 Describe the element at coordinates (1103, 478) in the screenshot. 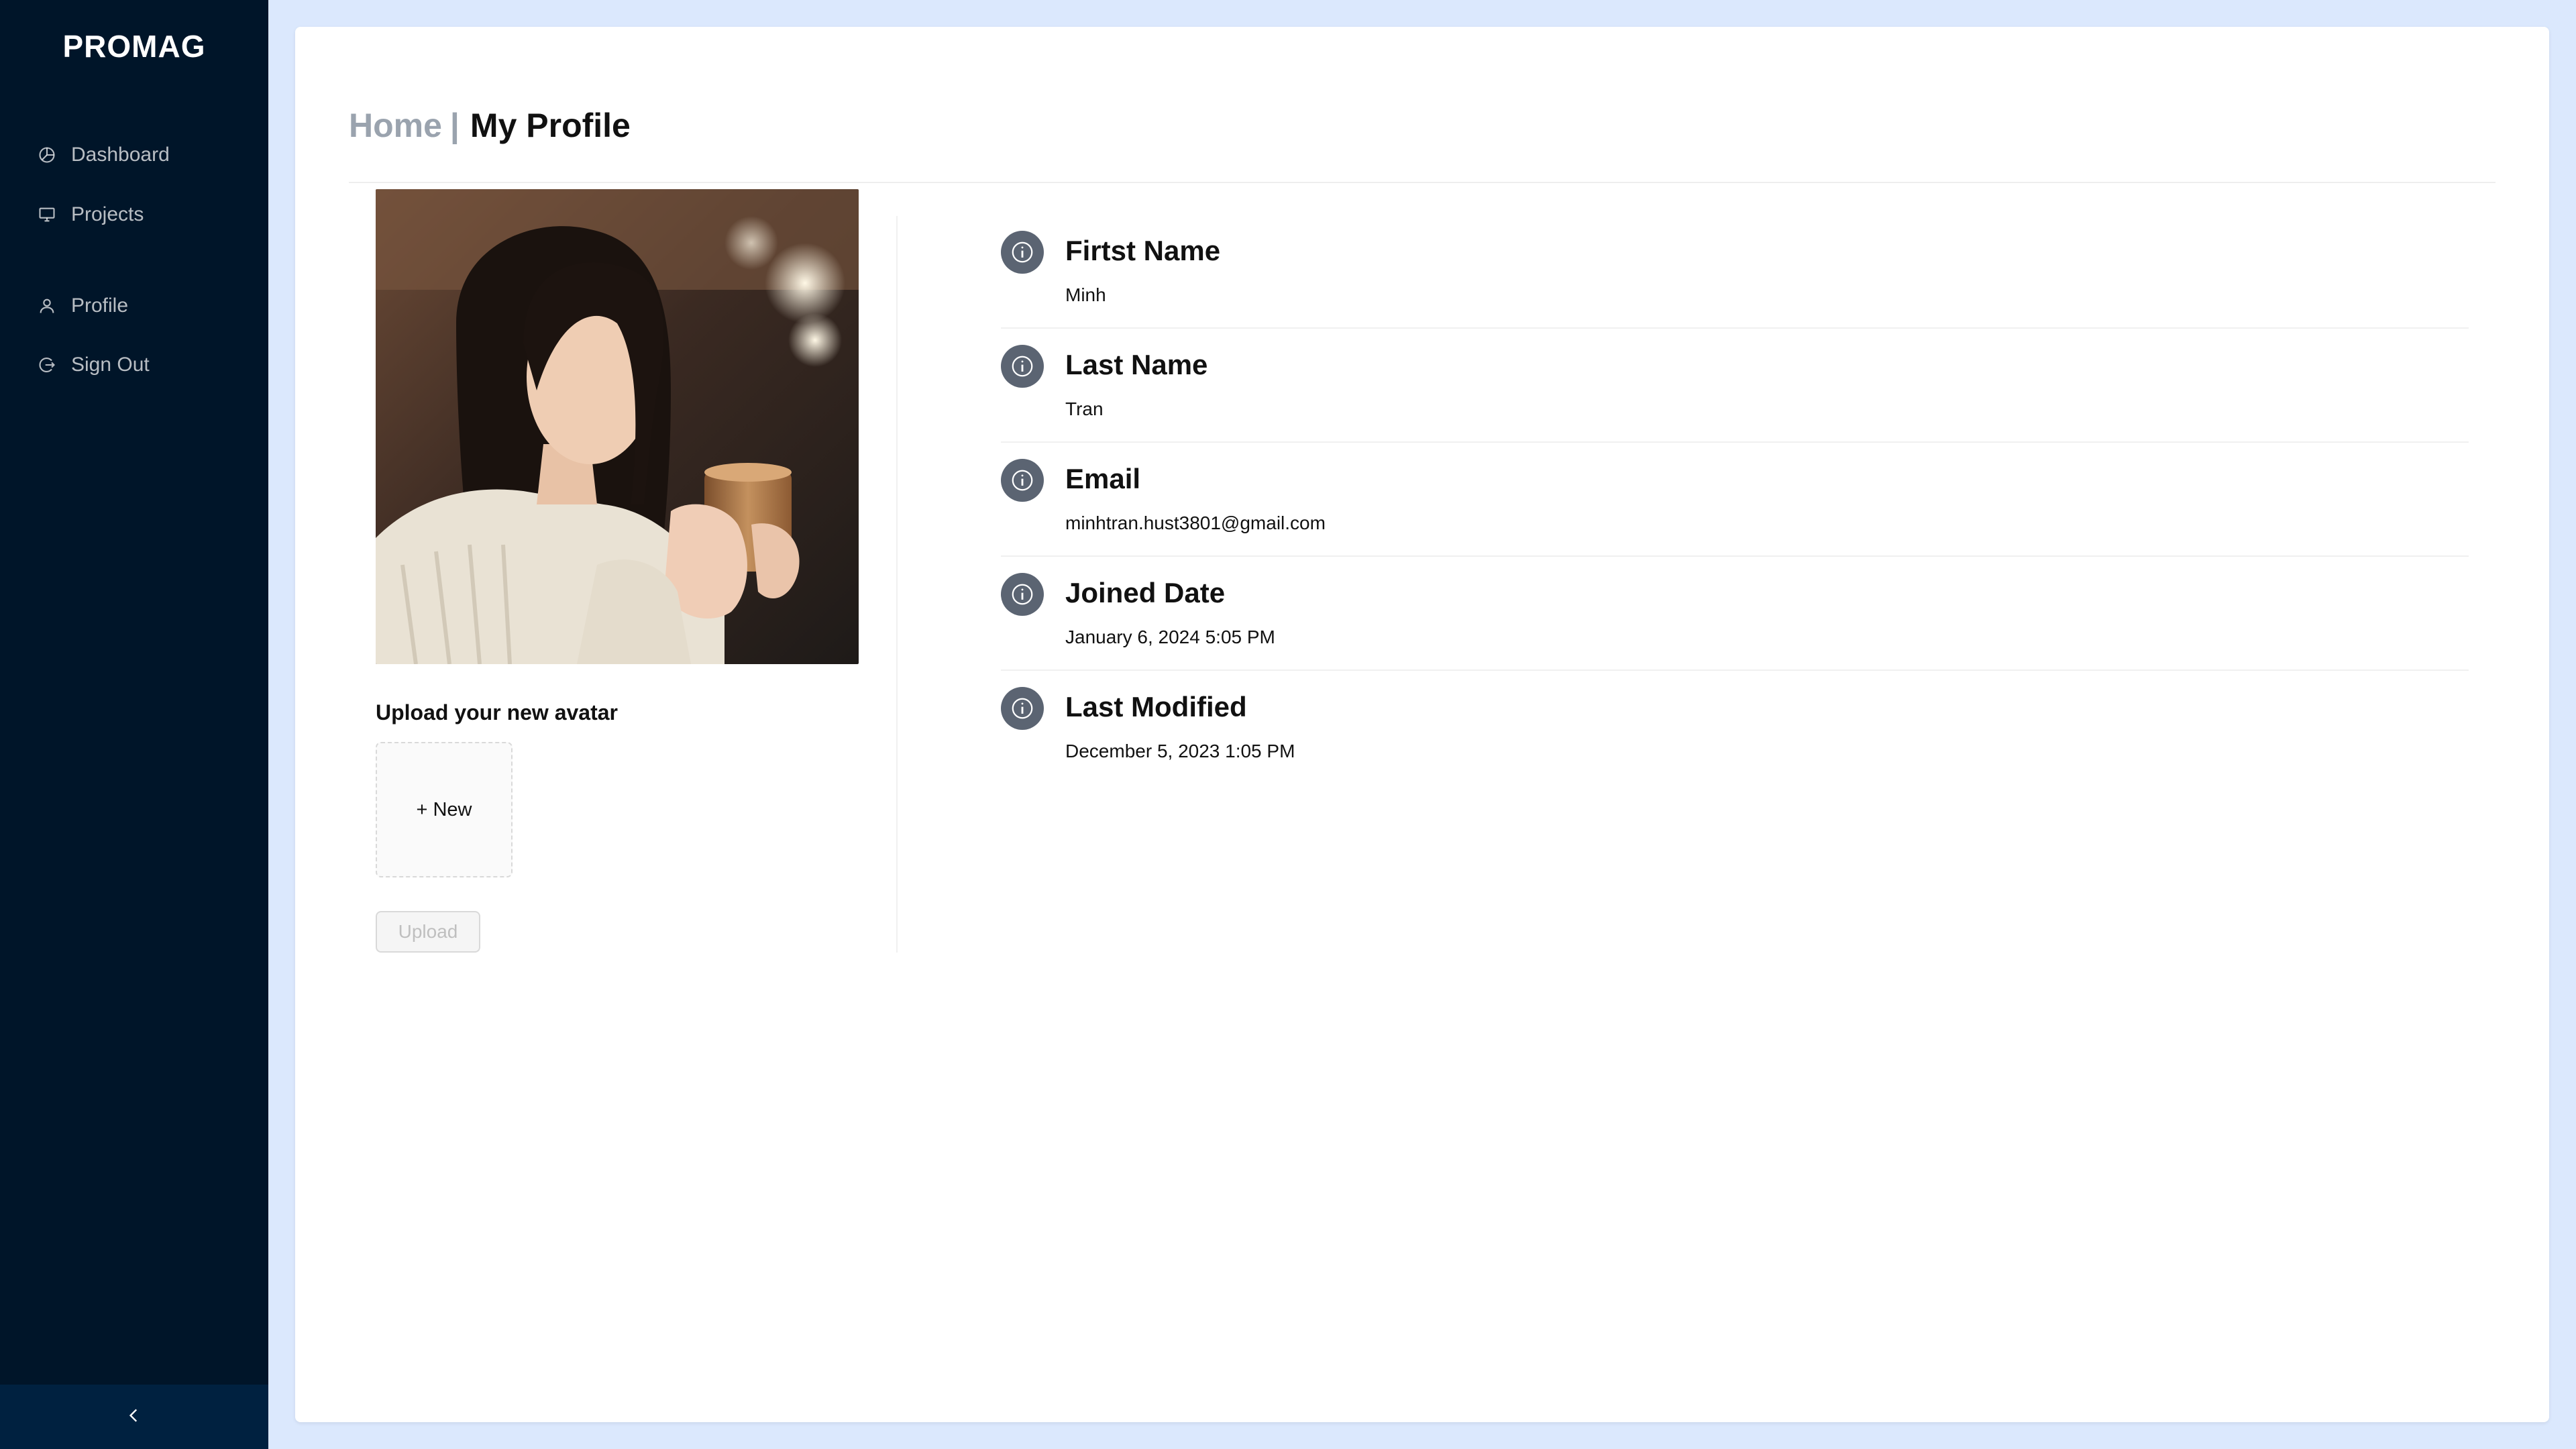

I see `field-title: Email` at that location.